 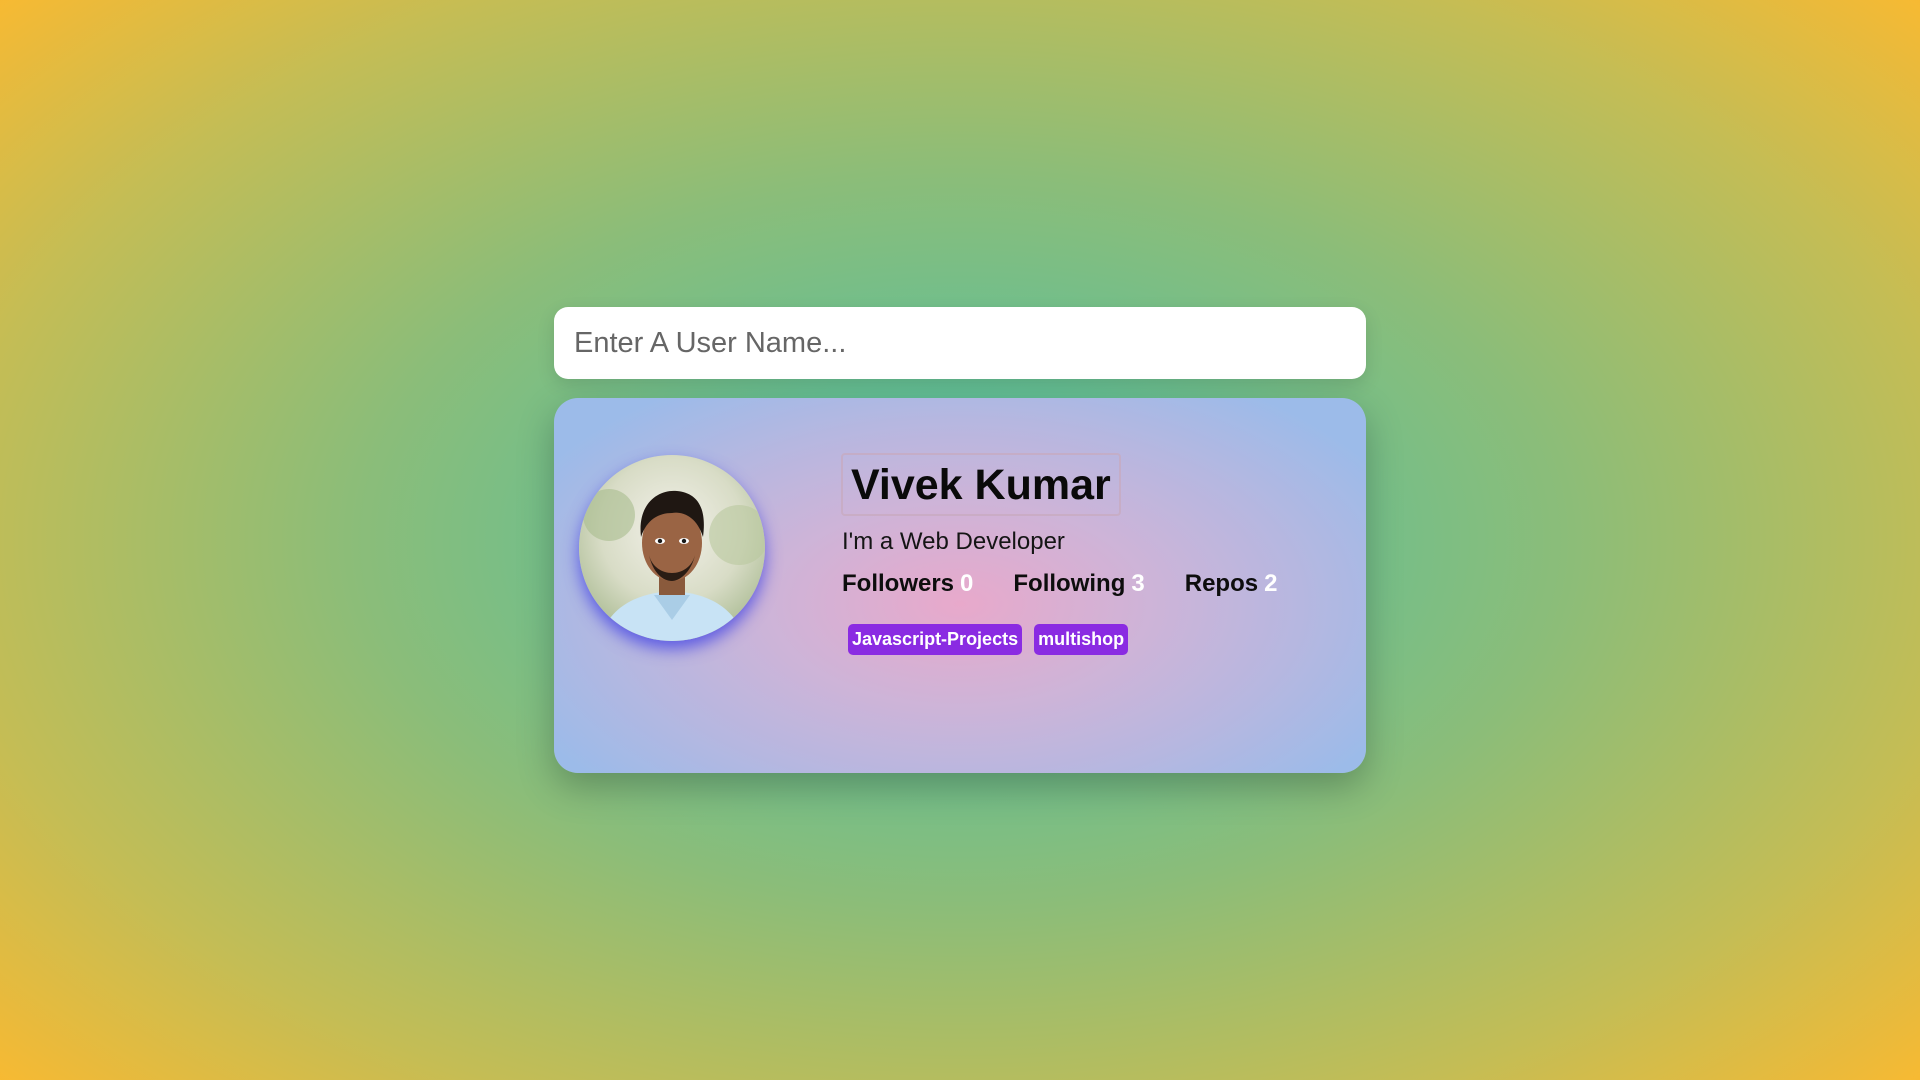 I want to click on search-input, so click(x=960, y=343).